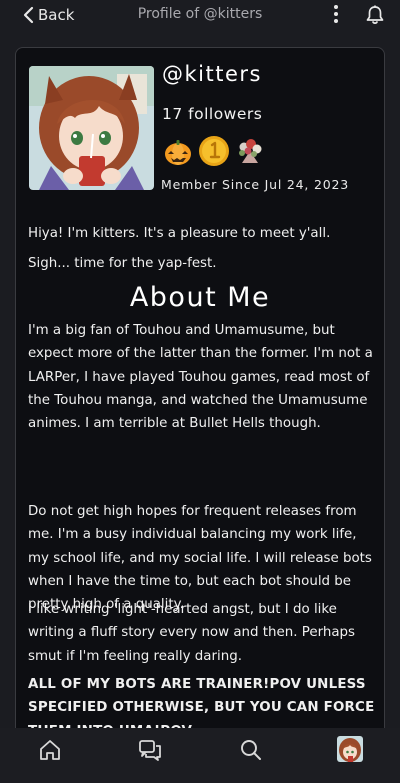 Image resolution: width=400 pixels, height=783 pixels. I want to click on member-since: Member Since Jul 24, 2023, so click(255, 184).